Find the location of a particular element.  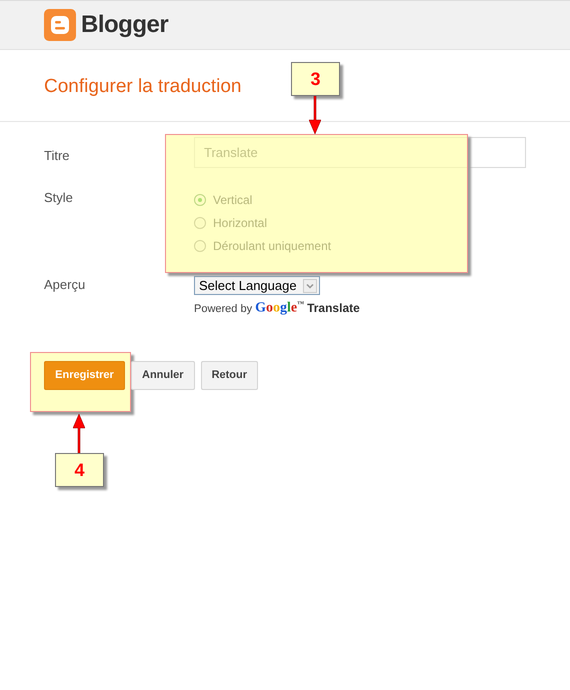

radio-label: Vertical is located at coordinates (232, 199).